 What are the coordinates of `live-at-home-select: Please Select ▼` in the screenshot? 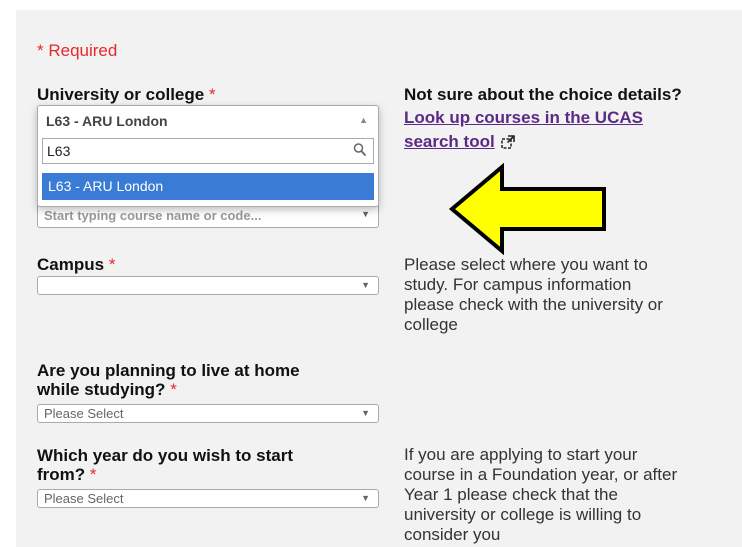 It's located at (208, 413).